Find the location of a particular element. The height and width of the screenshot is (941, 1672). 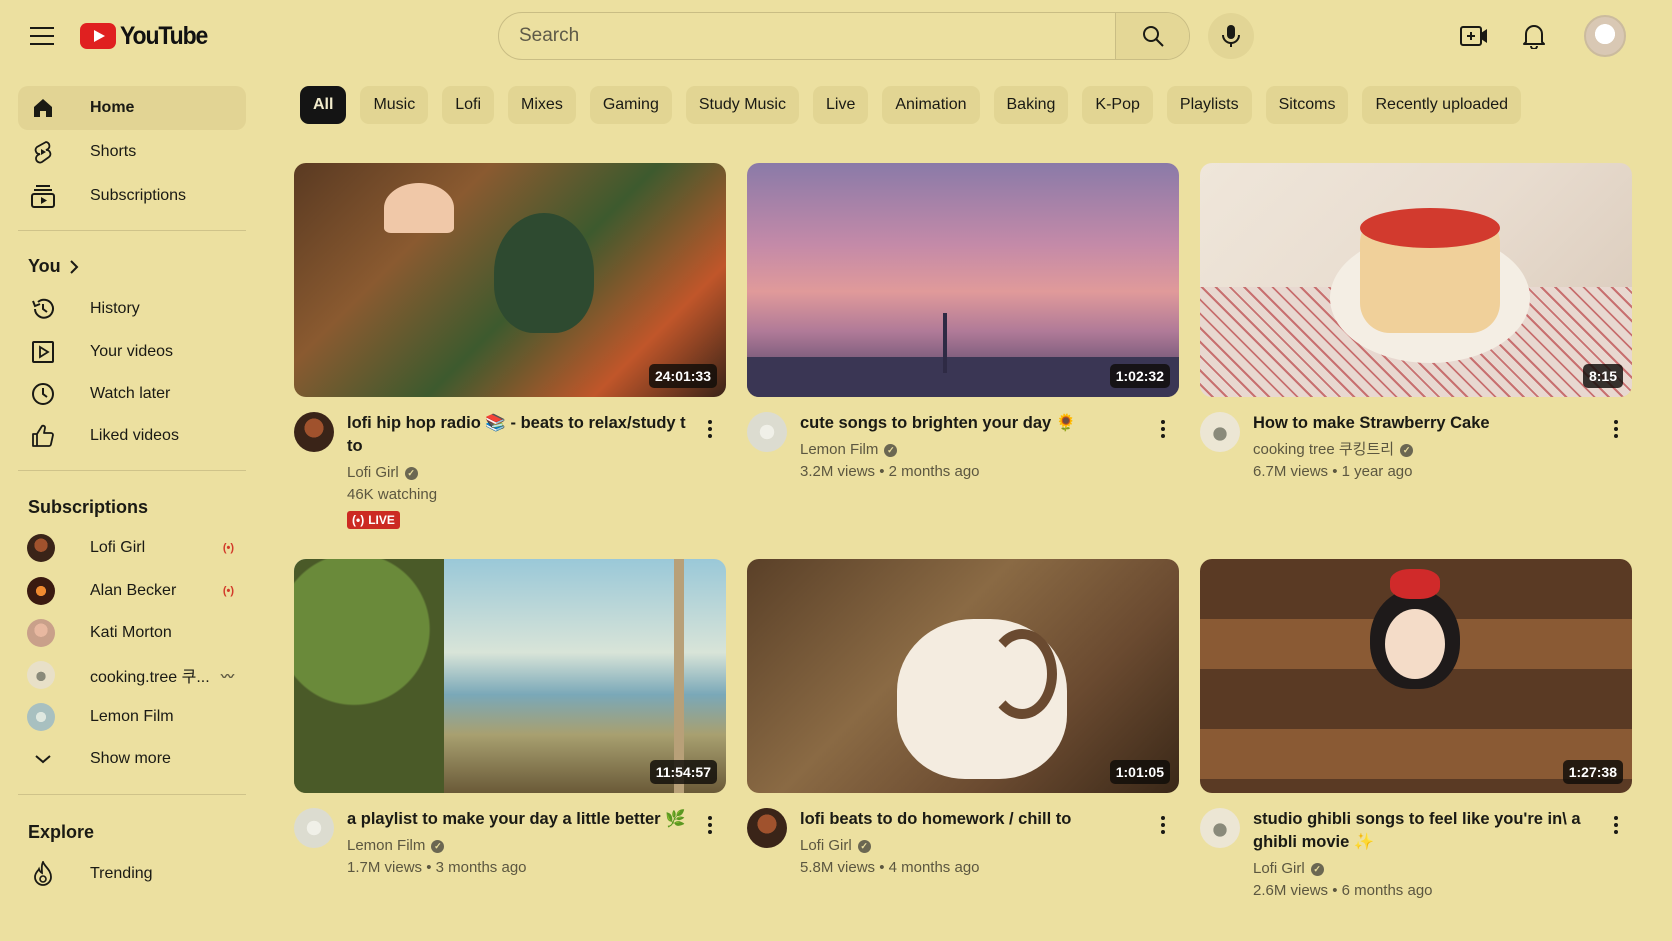

notifications-button is located at coordinates (1534, 36).